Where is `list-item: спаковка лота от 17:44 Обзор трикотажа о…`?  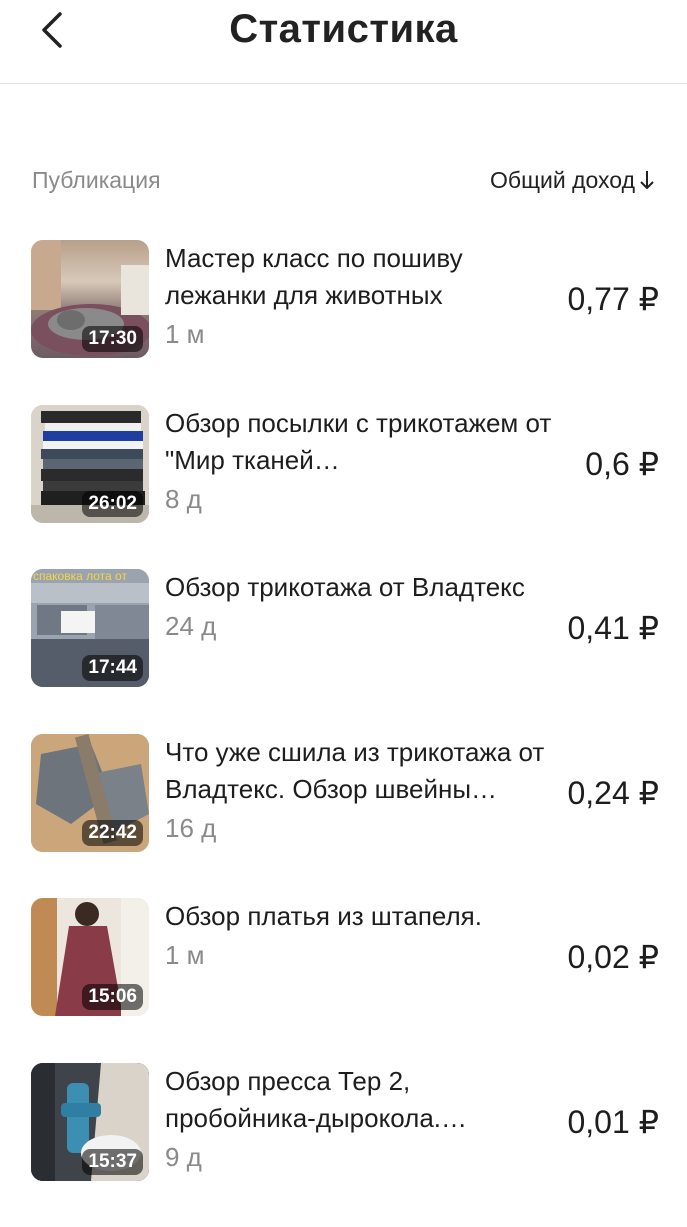
list-item: спаковка лота от 17:44 Обзор трикотажа о… is located at coordinates (343, 651).